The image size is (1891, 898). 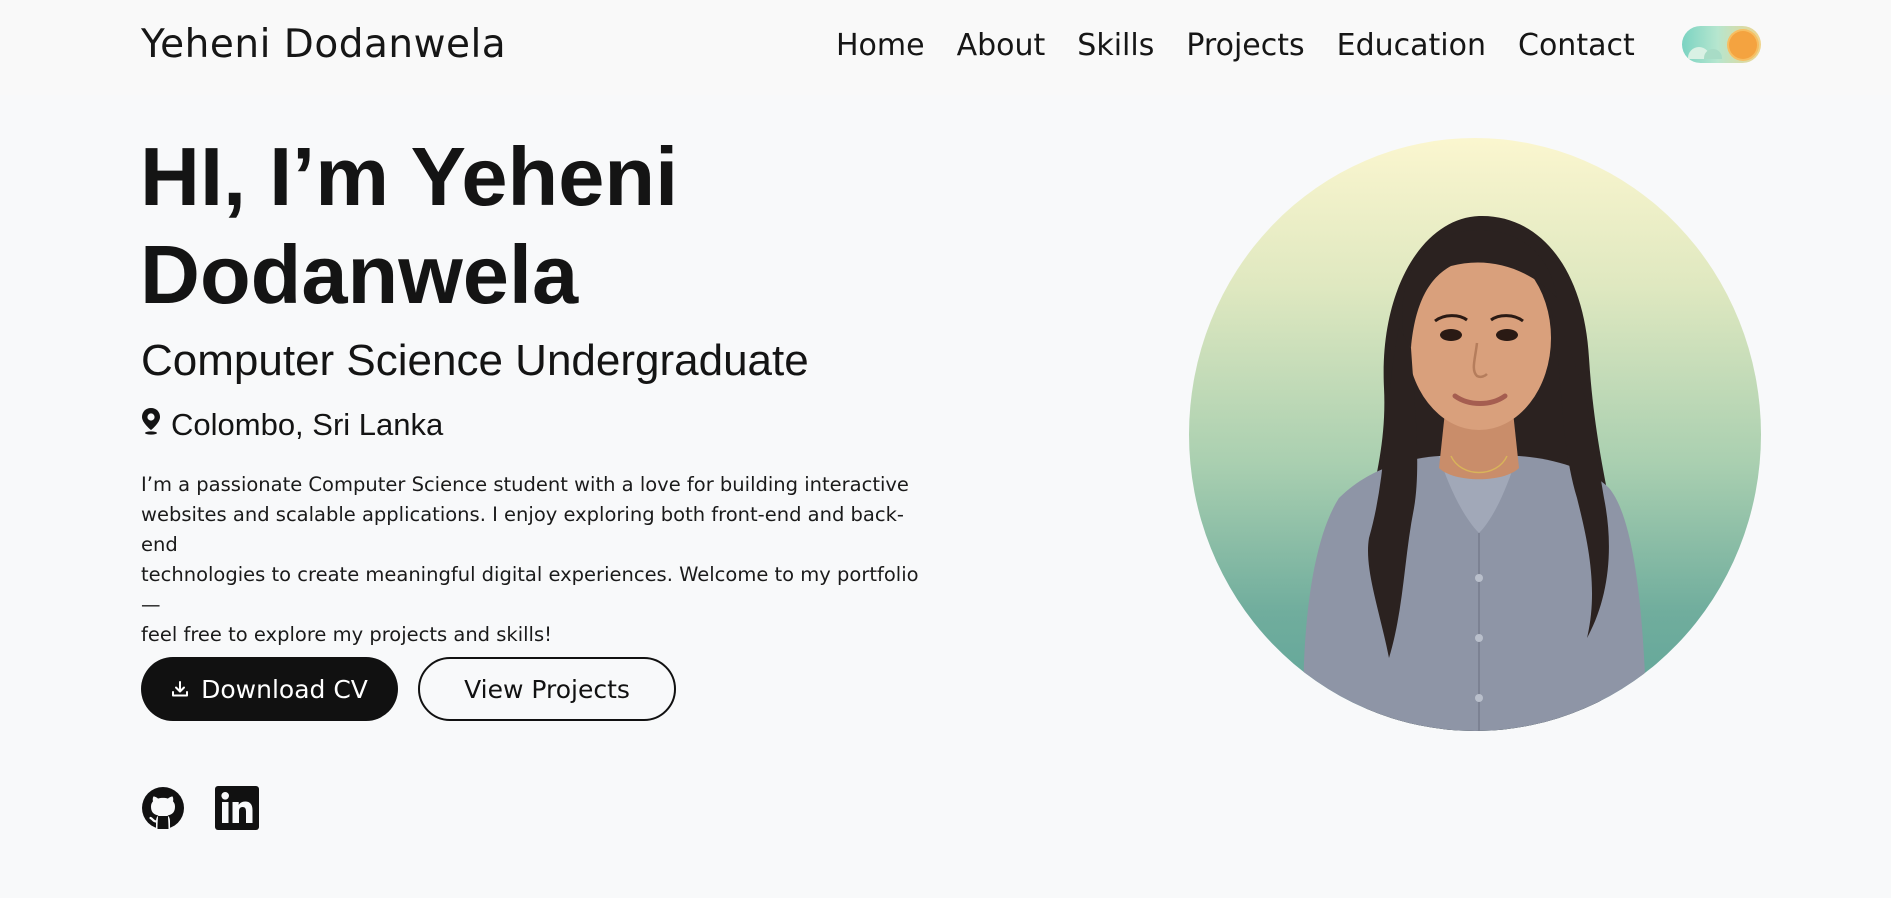 What do you see at coordinates (151, 425) in the screenshot?
I see `map-pin-icon` at bounding box center [151, 425].